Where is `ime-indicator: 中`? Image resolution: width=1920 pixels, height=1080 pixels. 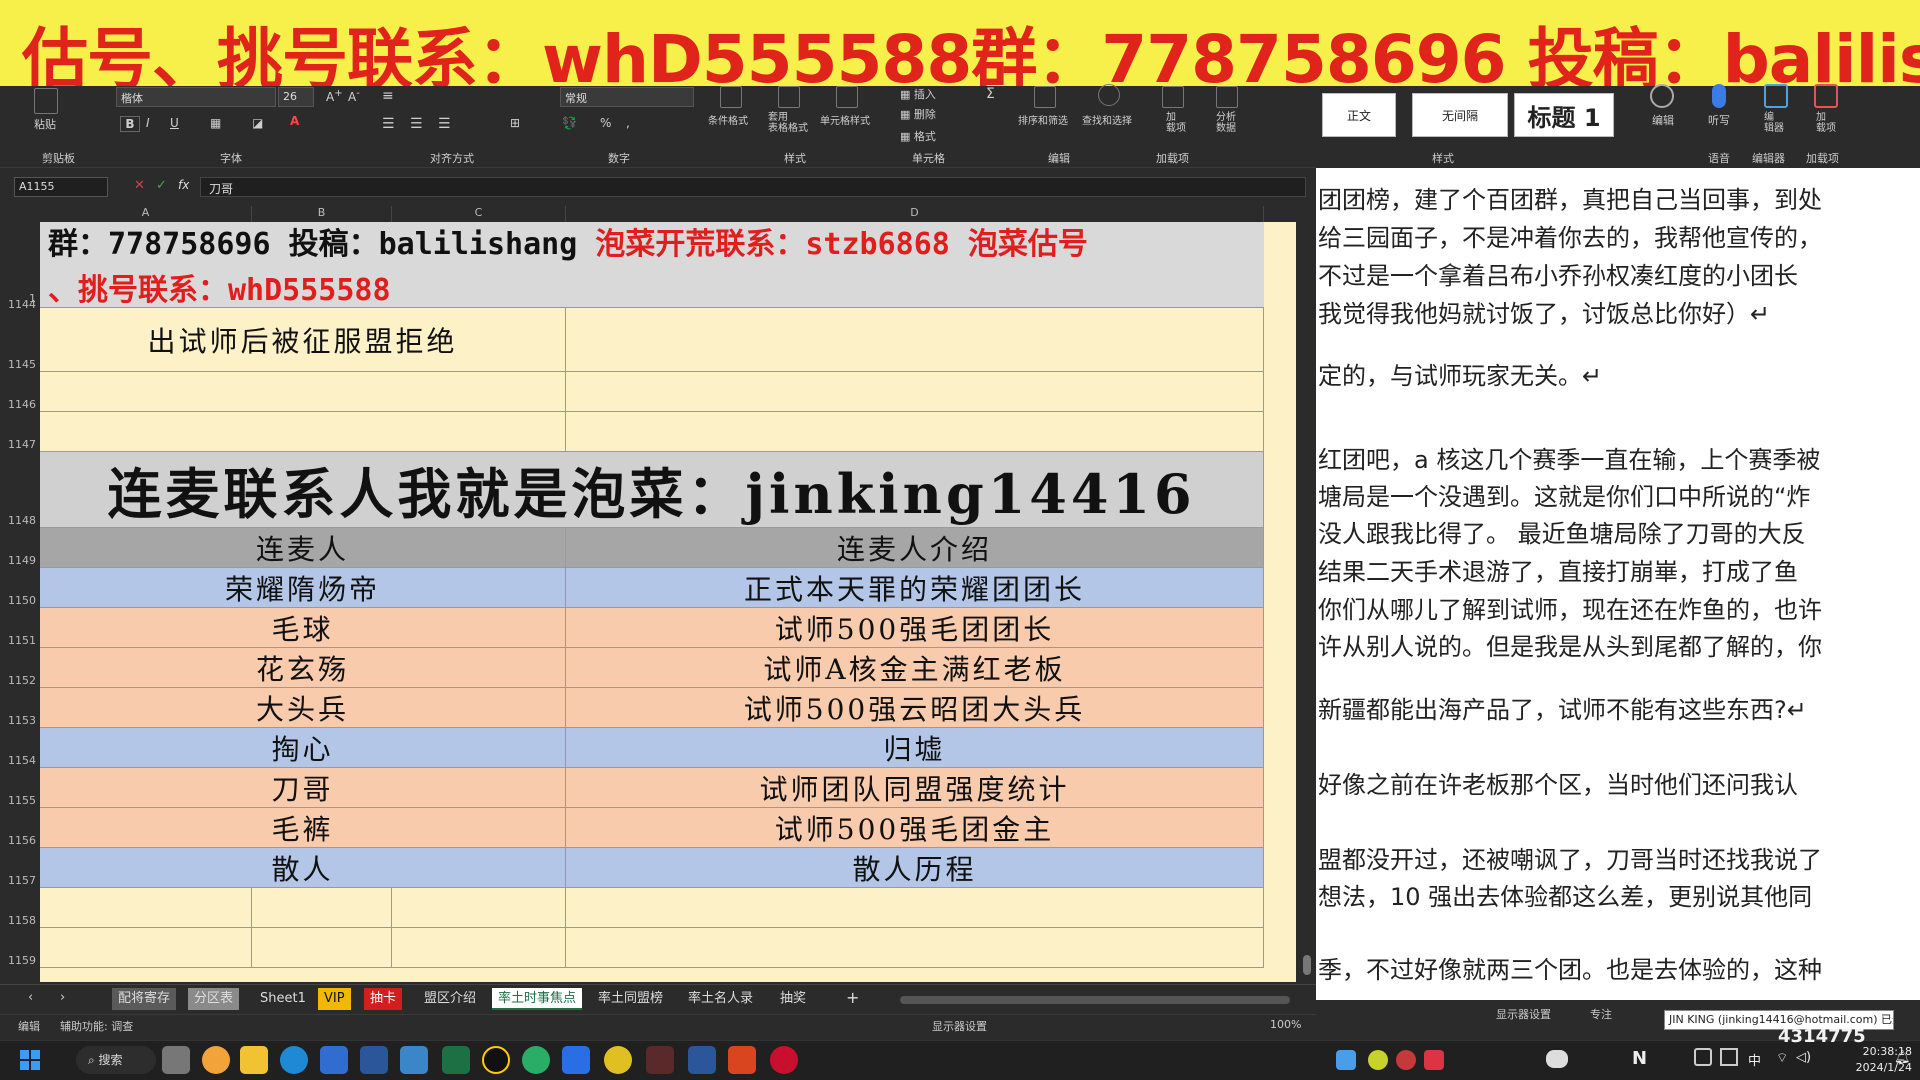
ime-indicator: 中 is located at coordinates (1754, 1059).